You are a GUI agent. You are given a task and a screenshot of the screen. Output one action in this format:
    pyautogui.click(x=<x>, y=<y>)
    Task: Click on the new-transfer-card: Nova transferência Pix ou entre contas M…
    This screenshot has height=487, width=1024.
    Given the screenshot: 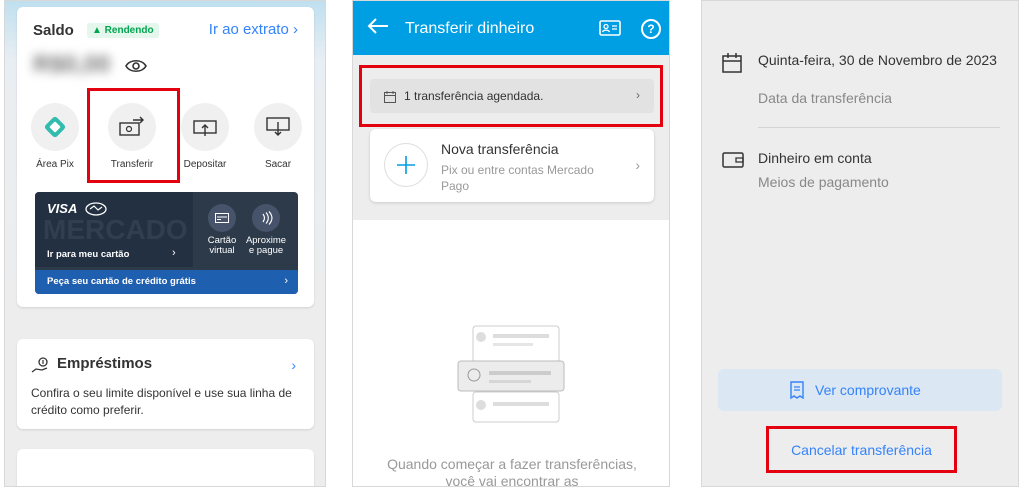 What is the action you would take?
    pyautogui.click(x=512, y=165)
    